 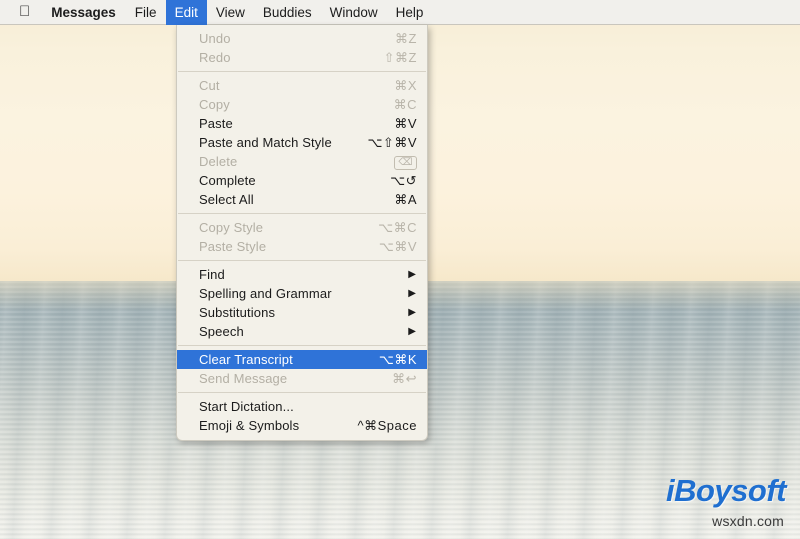 What do you see at coordinates (302, 180) in the screenshot?
I see `menu-item-complete: Complete ⌥↺` at bounding box center [302, 180].